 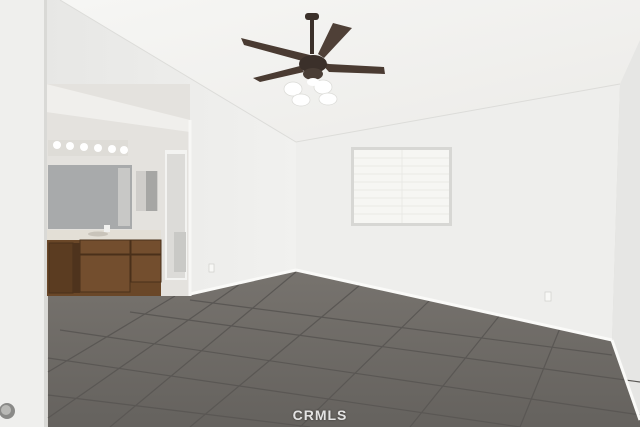 I want to click on foreground-wall, so click(x=23, y=213).